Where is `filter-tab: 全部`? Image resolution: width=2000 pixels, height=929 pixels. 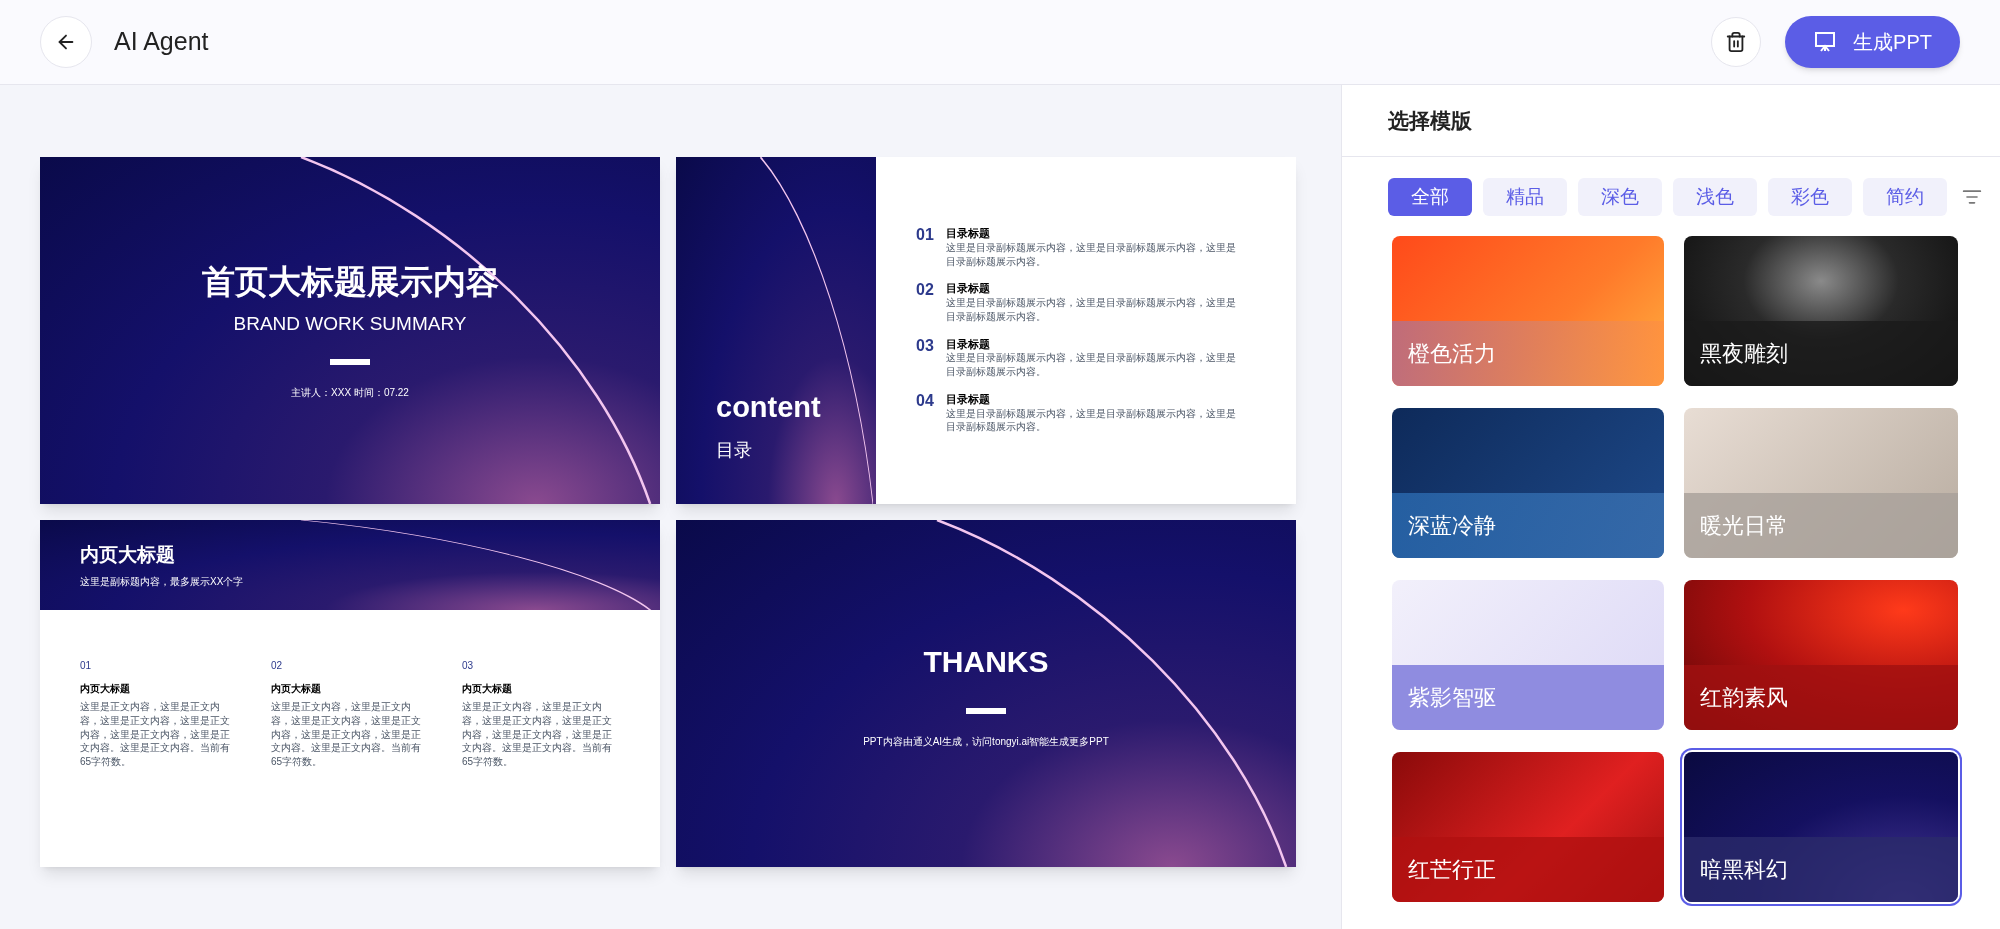 filter-tab: 全部 is located at coordinates (1430, 197).